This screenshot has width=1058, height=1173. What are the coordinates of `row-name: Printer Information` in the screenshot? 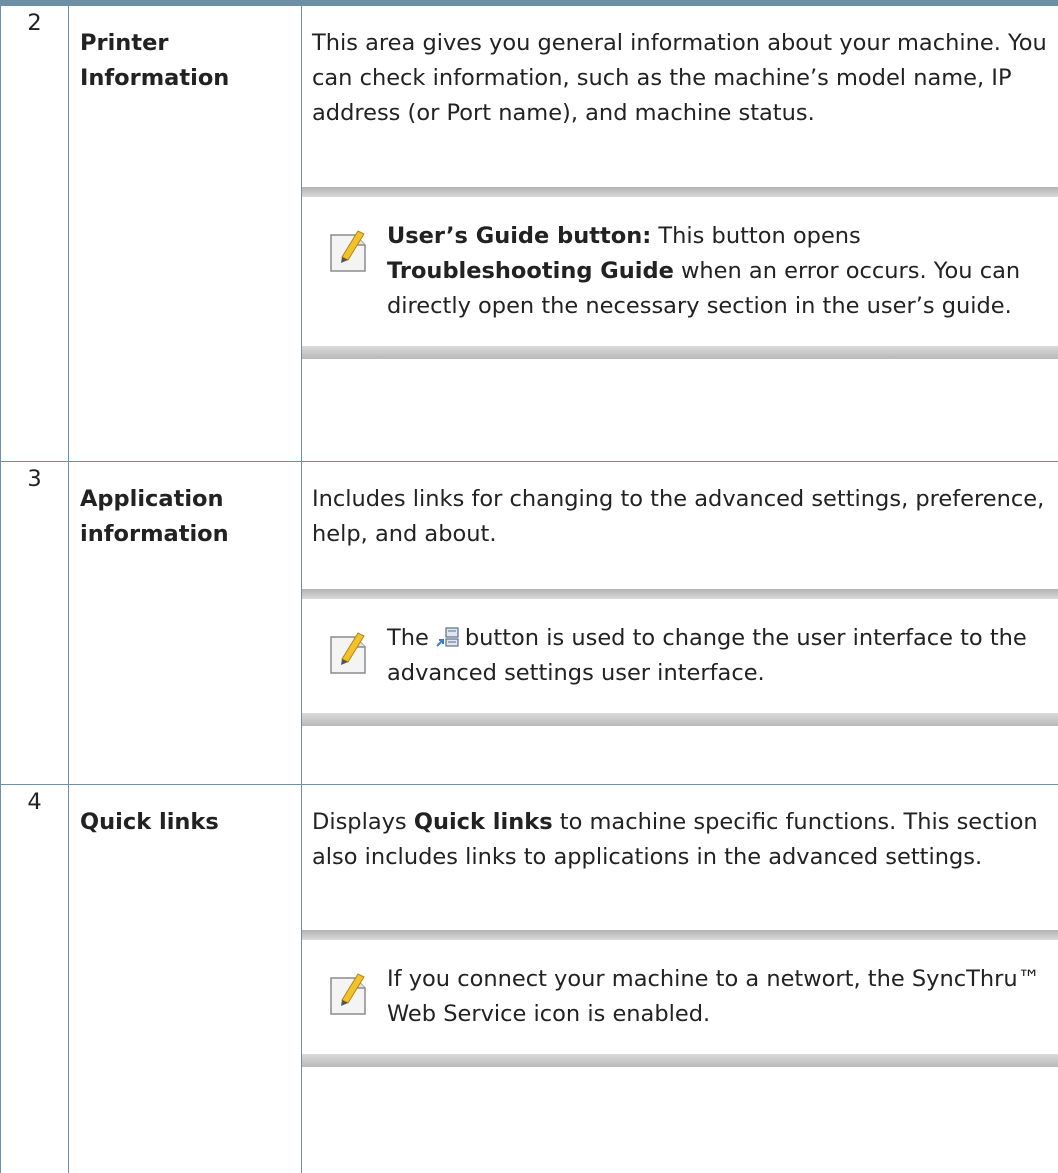 It's located at (185, 234).